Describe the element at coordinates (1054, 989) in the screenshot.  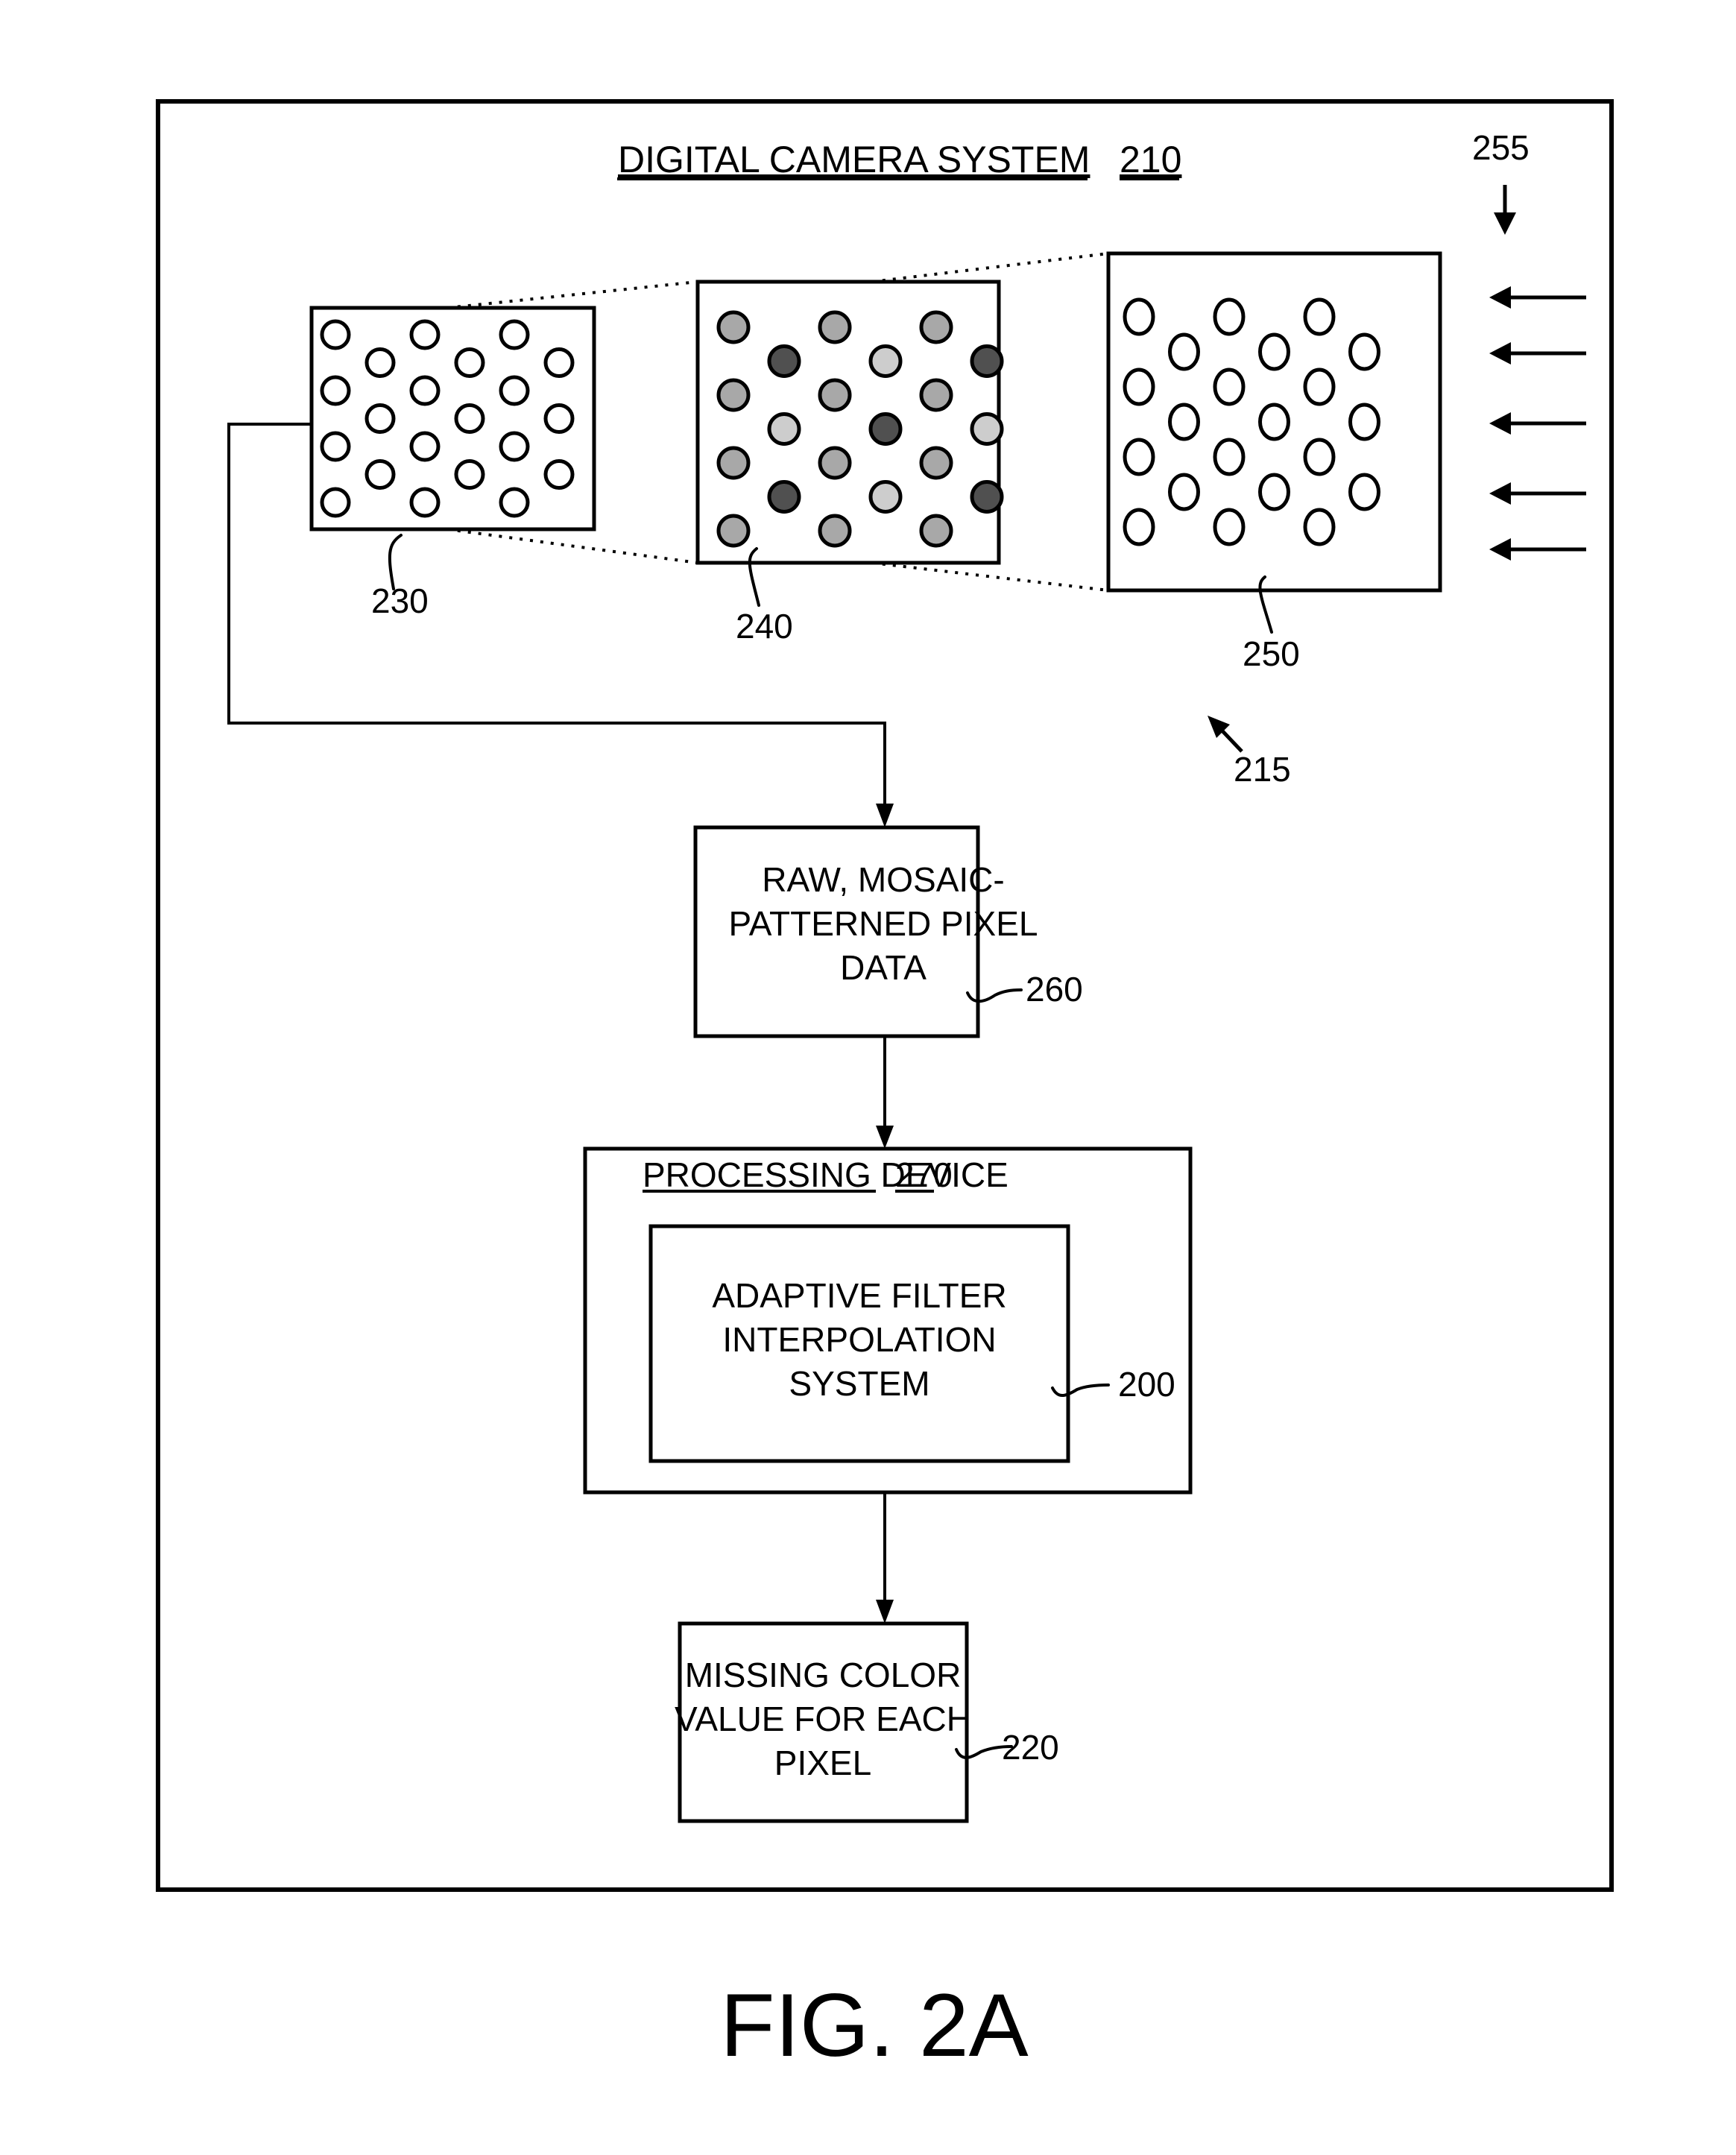
I see `ref-260-label: 260` at that location.